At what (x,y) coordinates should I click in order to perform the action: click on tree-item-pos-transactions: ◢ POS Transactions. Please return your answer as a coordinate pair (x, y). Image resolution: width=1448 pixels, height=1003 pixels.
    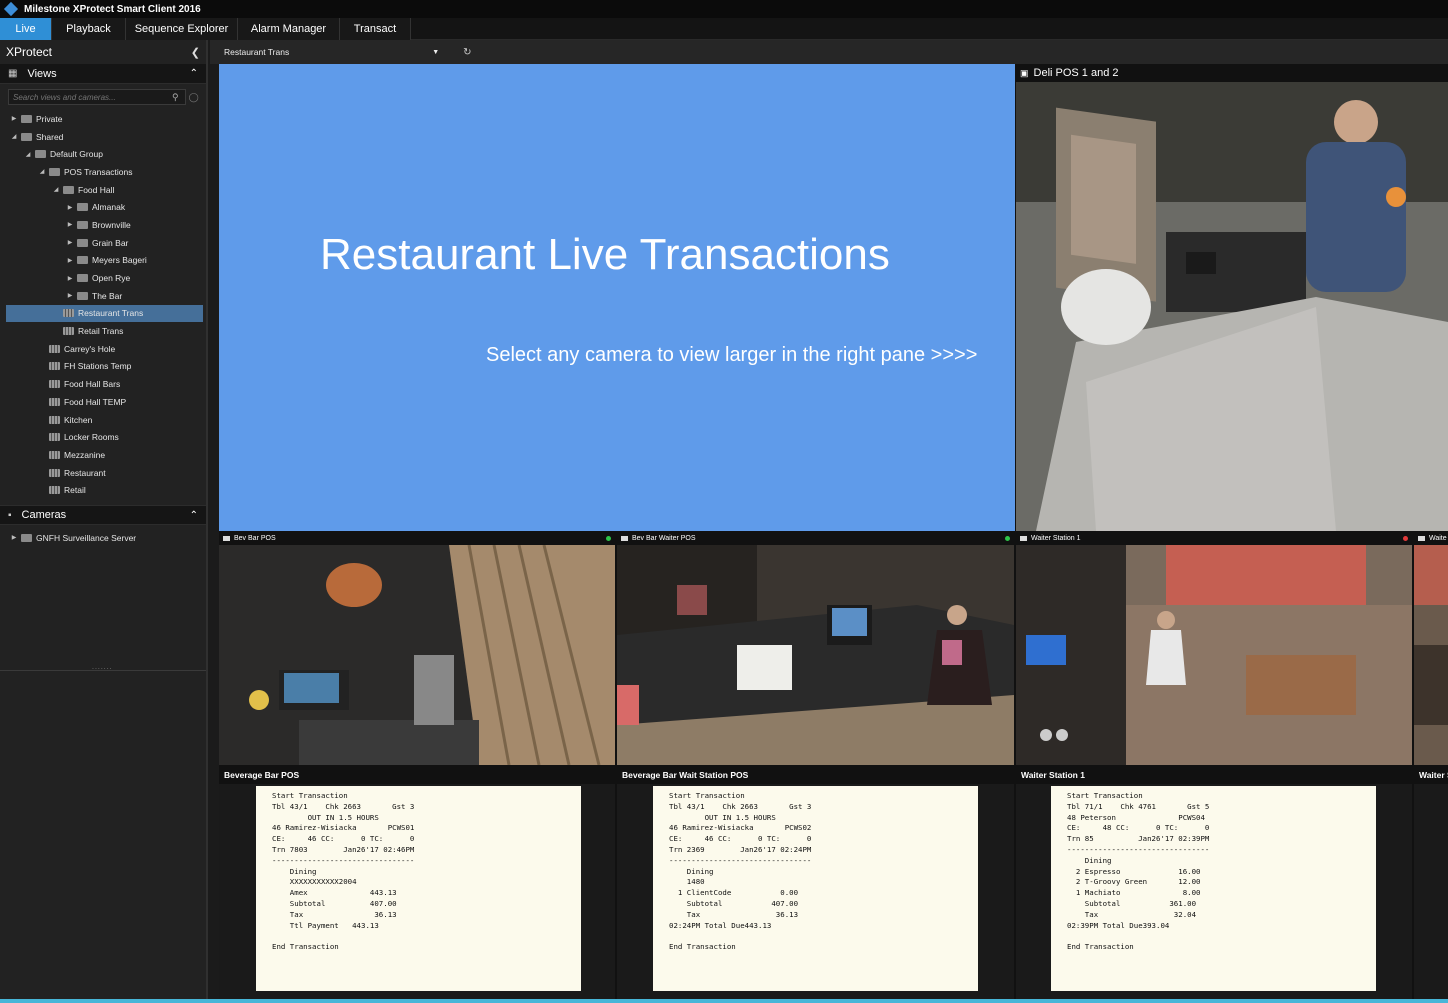
    Looking at the image, I should click on (103, 172).